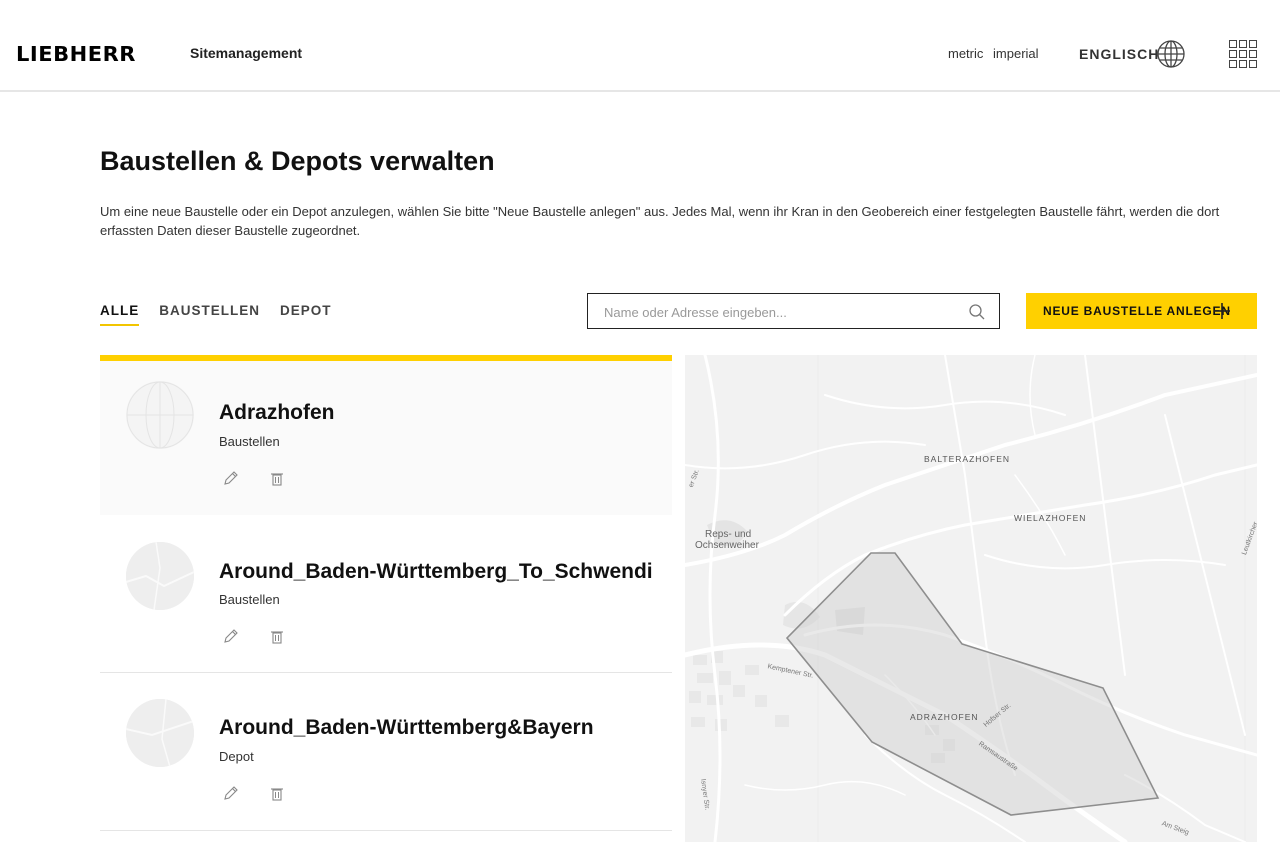 This screenshot has height=867, width=1280. What do you see at coordinates (727, 545) in the screenshot?
I see `map-place-label: Ochsenweiher` at bounding box center [727, 545].